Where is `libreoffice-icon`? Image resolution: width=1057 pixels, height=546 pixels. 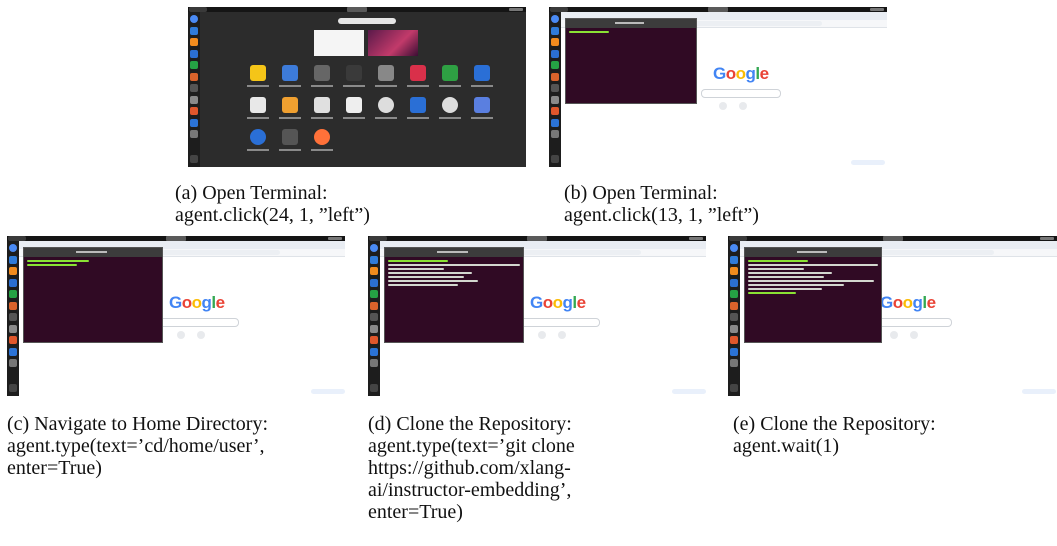
libreoffice-icon is located at coordinates (258, 105).